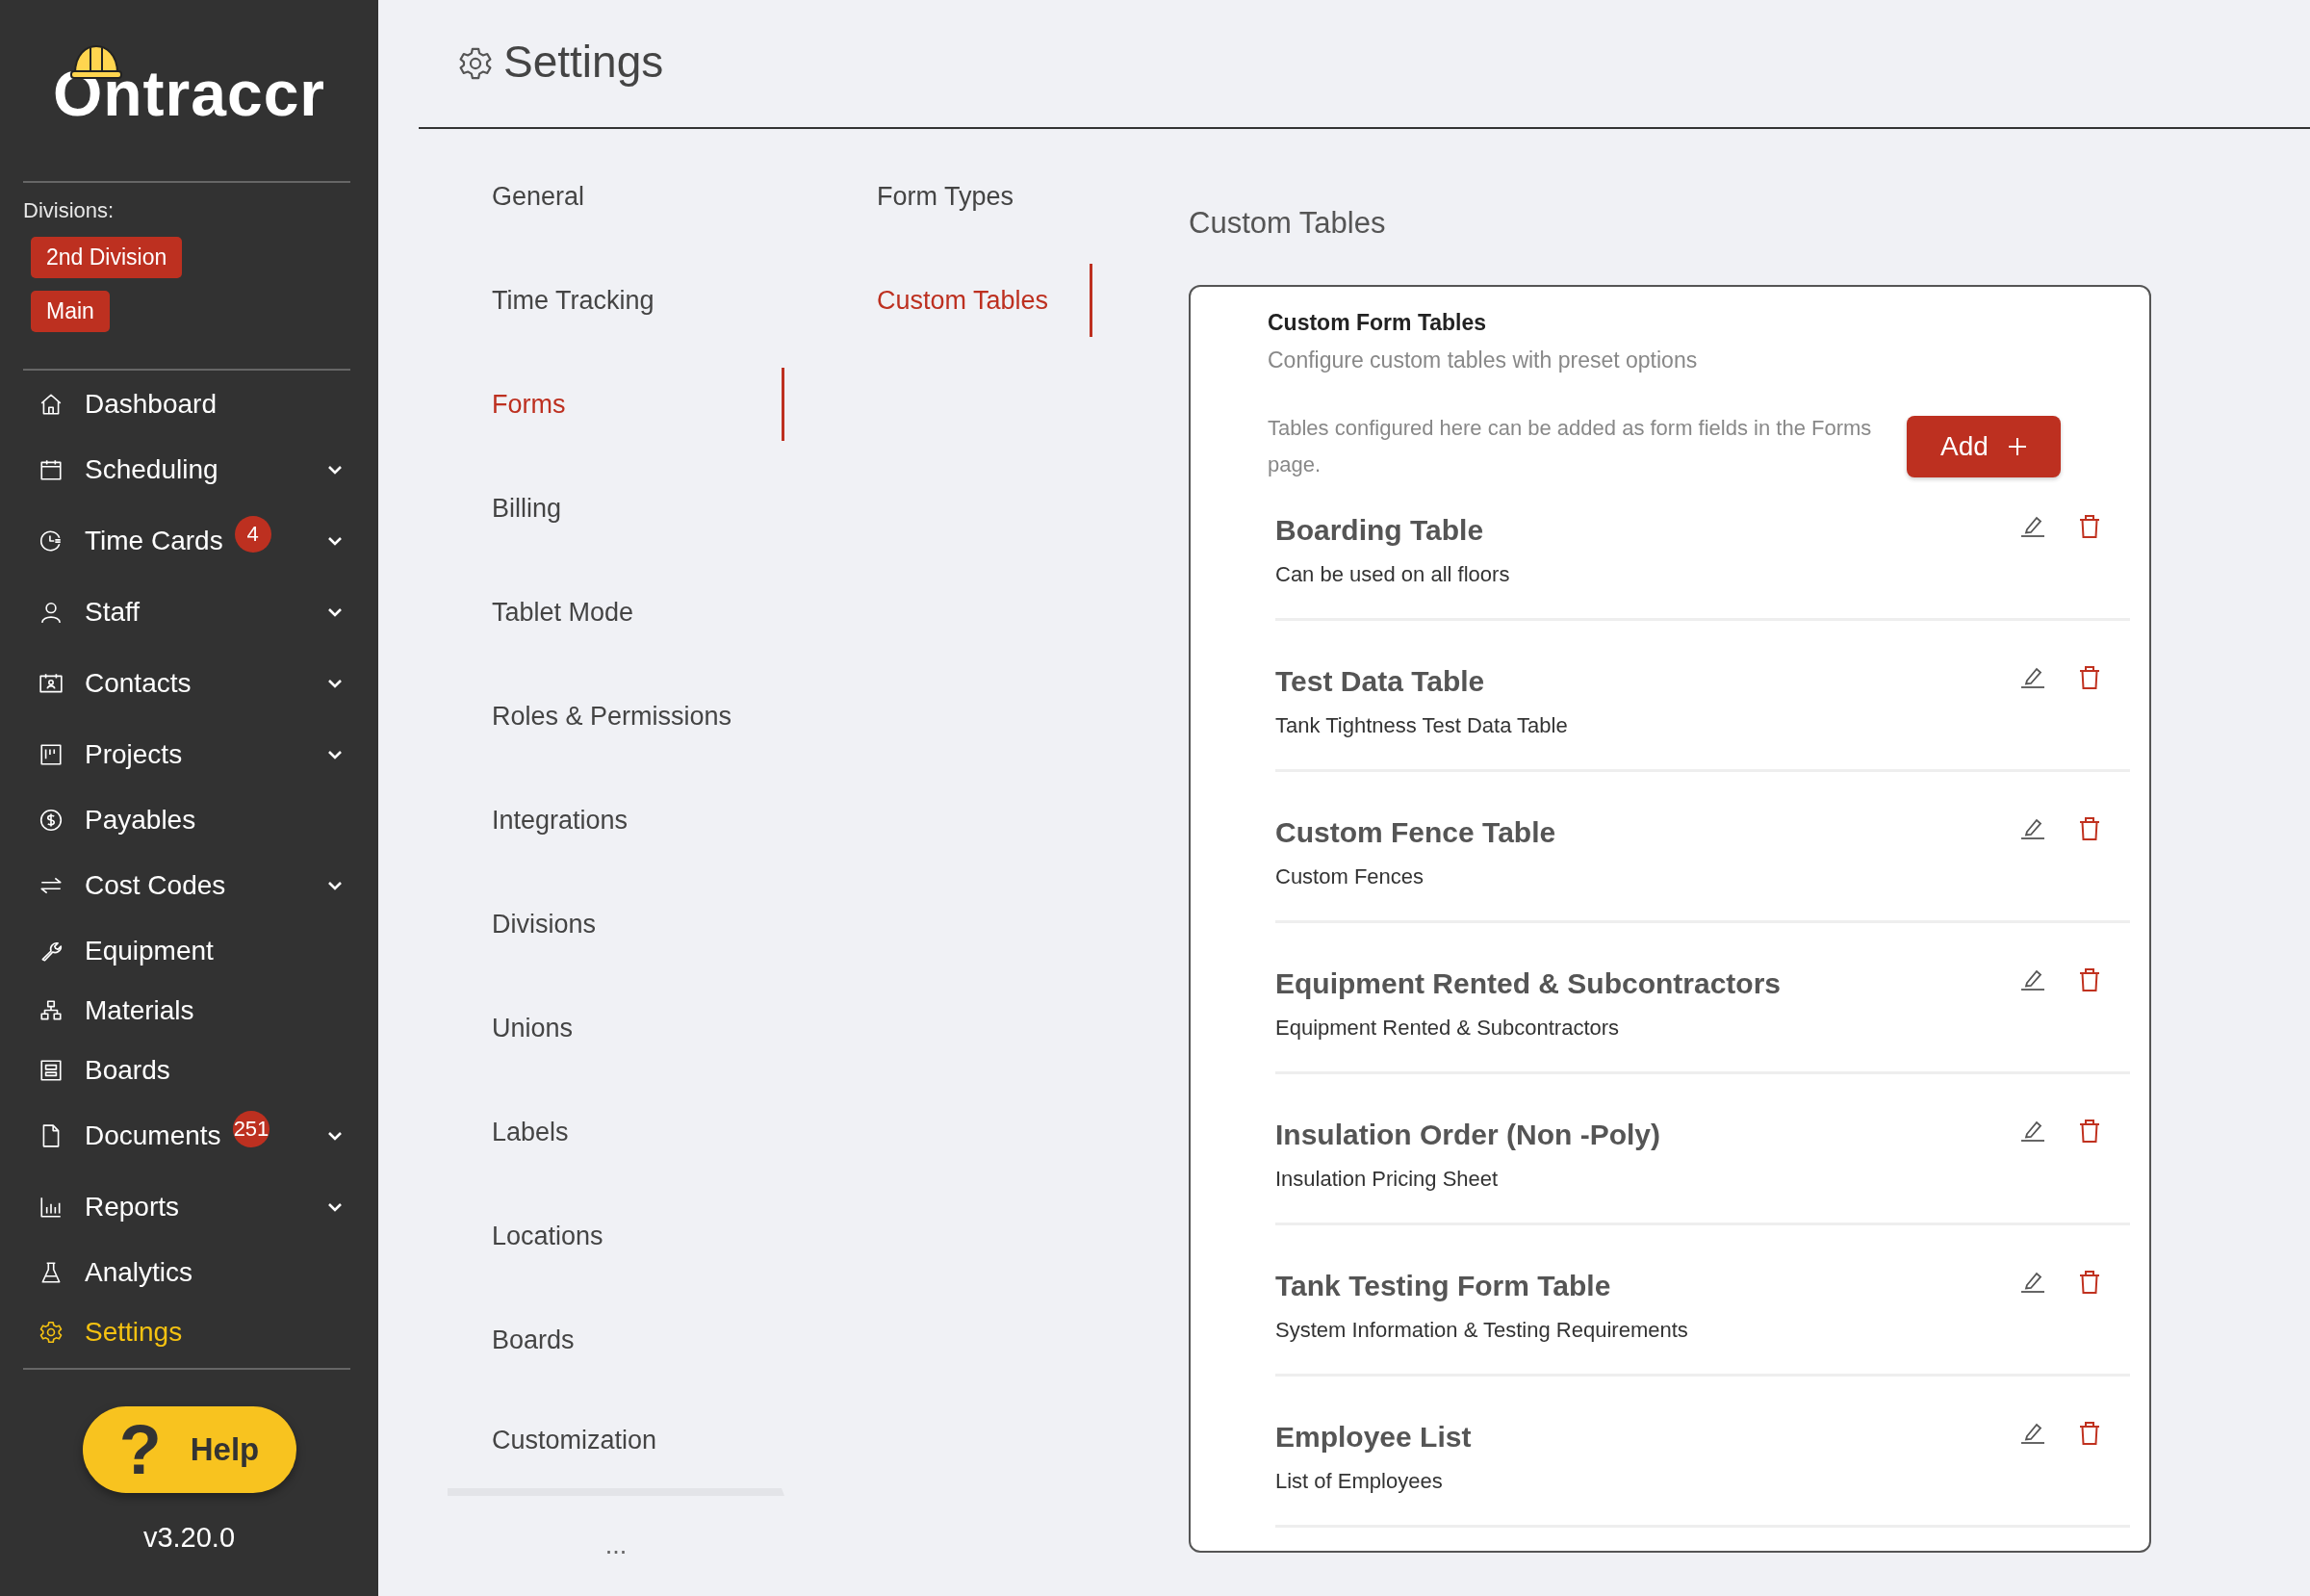 The width and height of the screenshot is (2310, 1596). What do you see at coordinates (1350, 877) in the screenshot?
I see `table-description: Custom Fences` at bounding box center [1350, 877].